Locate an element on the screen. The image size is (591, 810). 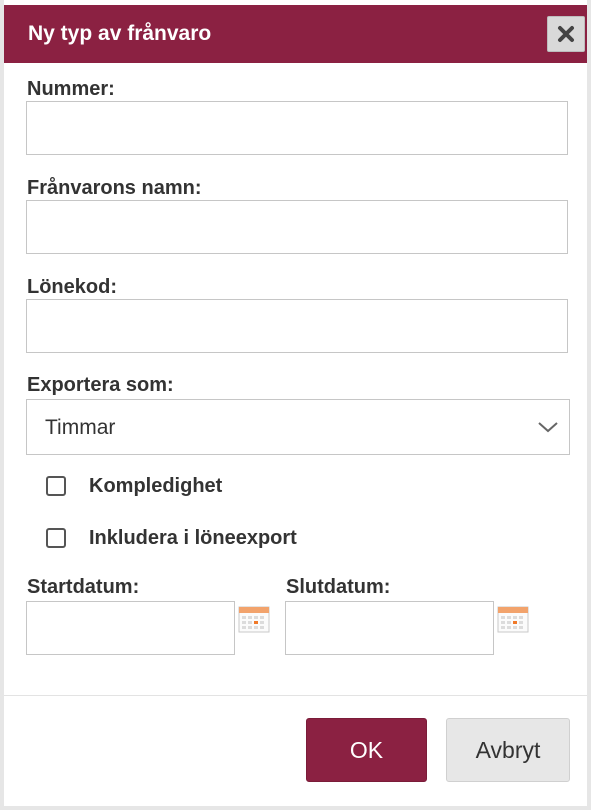
payroll-code-input is located at coordinates (297, 326).